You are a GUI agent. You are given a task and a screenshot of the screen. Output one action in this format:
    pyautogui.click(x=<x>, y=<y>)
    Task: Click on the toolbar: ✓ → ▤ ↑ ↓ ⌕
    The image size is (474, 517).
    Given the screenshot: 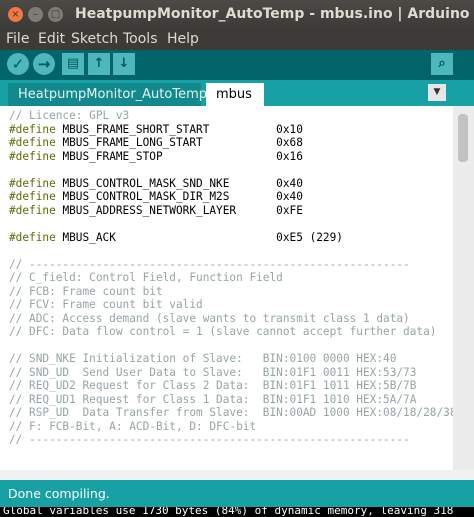 What is the action you would take?
    pyautogui.click(x=237, y=65)
    